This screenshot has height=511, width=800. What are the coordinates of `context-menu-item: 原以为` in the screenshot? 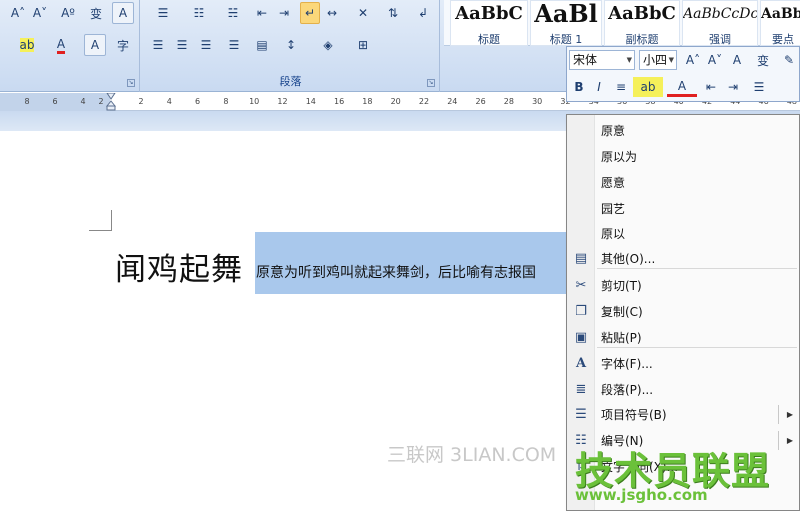 It's located at (683, 156).